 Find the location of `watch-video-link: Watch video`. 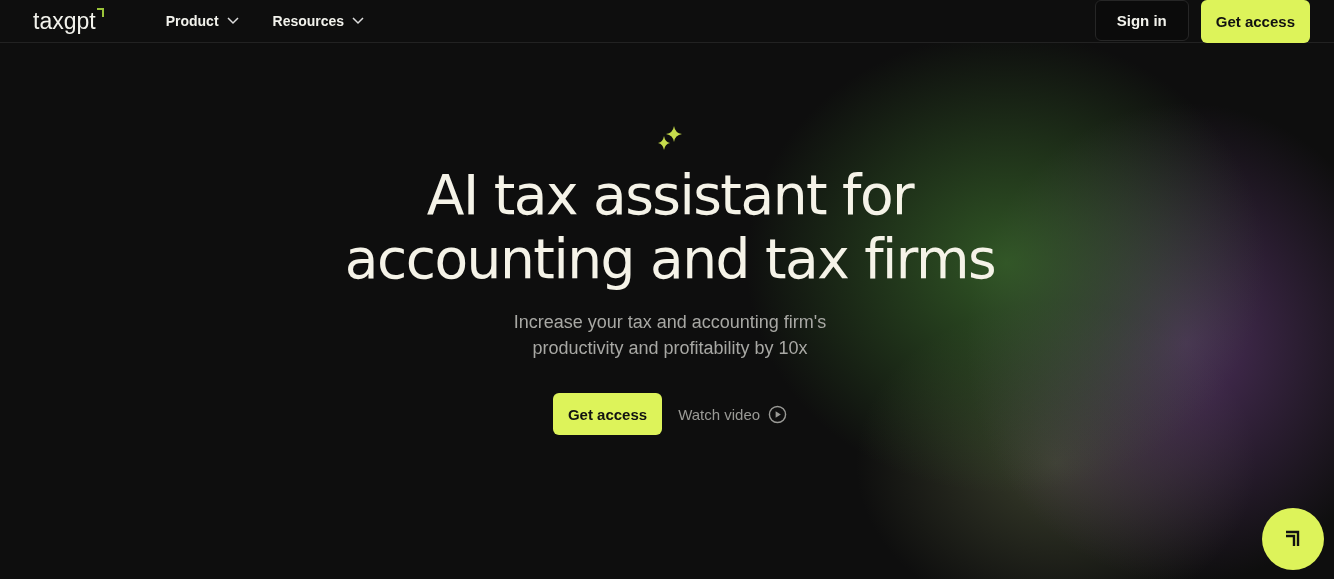

watch-video-link: Watch video is located at coordinates (733, 414).